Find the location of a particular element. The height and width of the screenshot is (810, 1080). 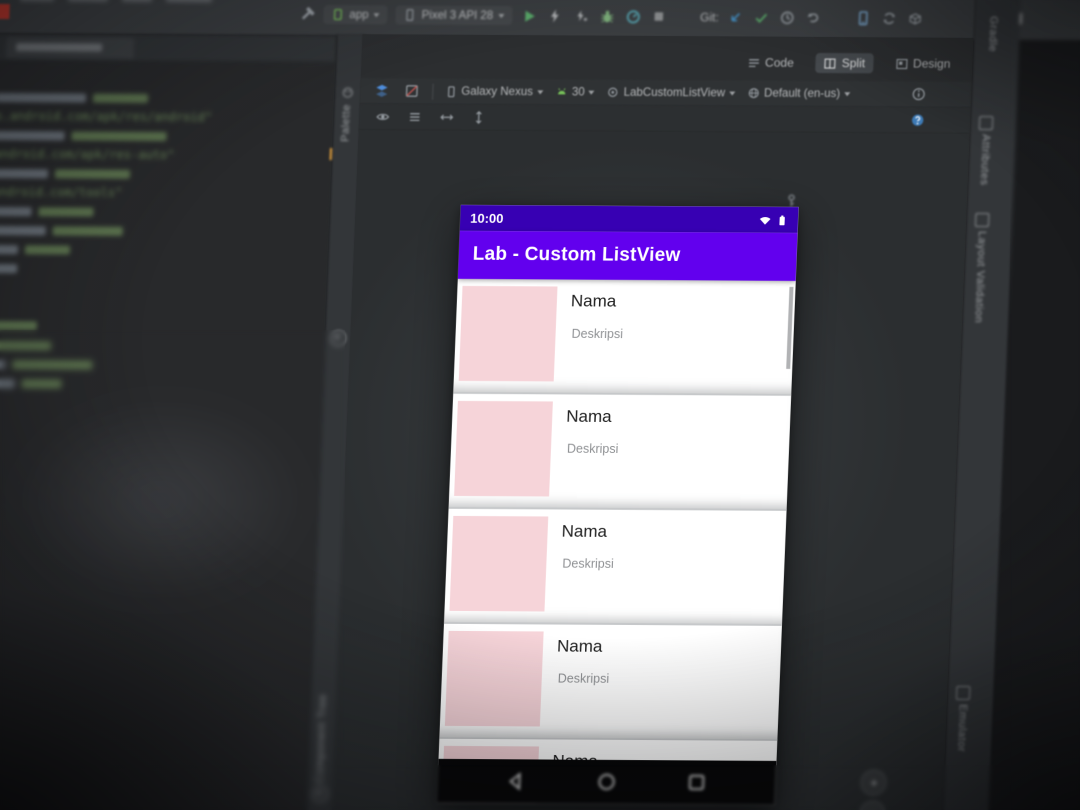

recents-nav-icon is located at coordinates (696, 782).